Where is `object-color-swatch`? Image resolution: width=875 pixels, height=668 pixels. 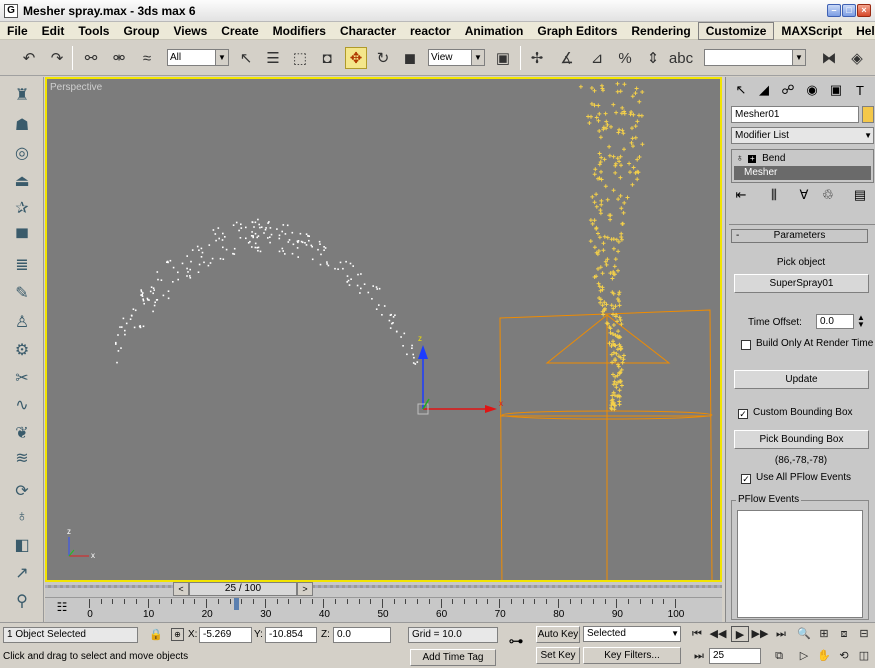
object-color-swatch is located at coordinates (868, 114).